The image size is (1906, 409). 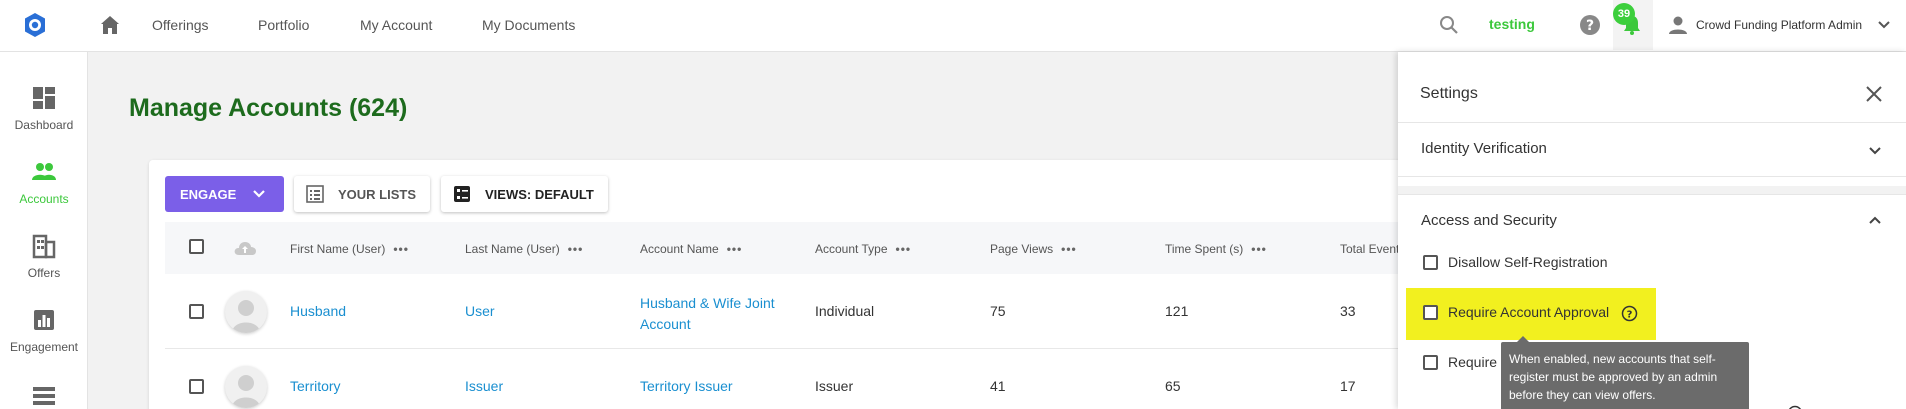 What do you see at coordinates (44, 273) in the screenshot?
I see `sidebar-item-label: Offers` at bounding box center [44, 273].